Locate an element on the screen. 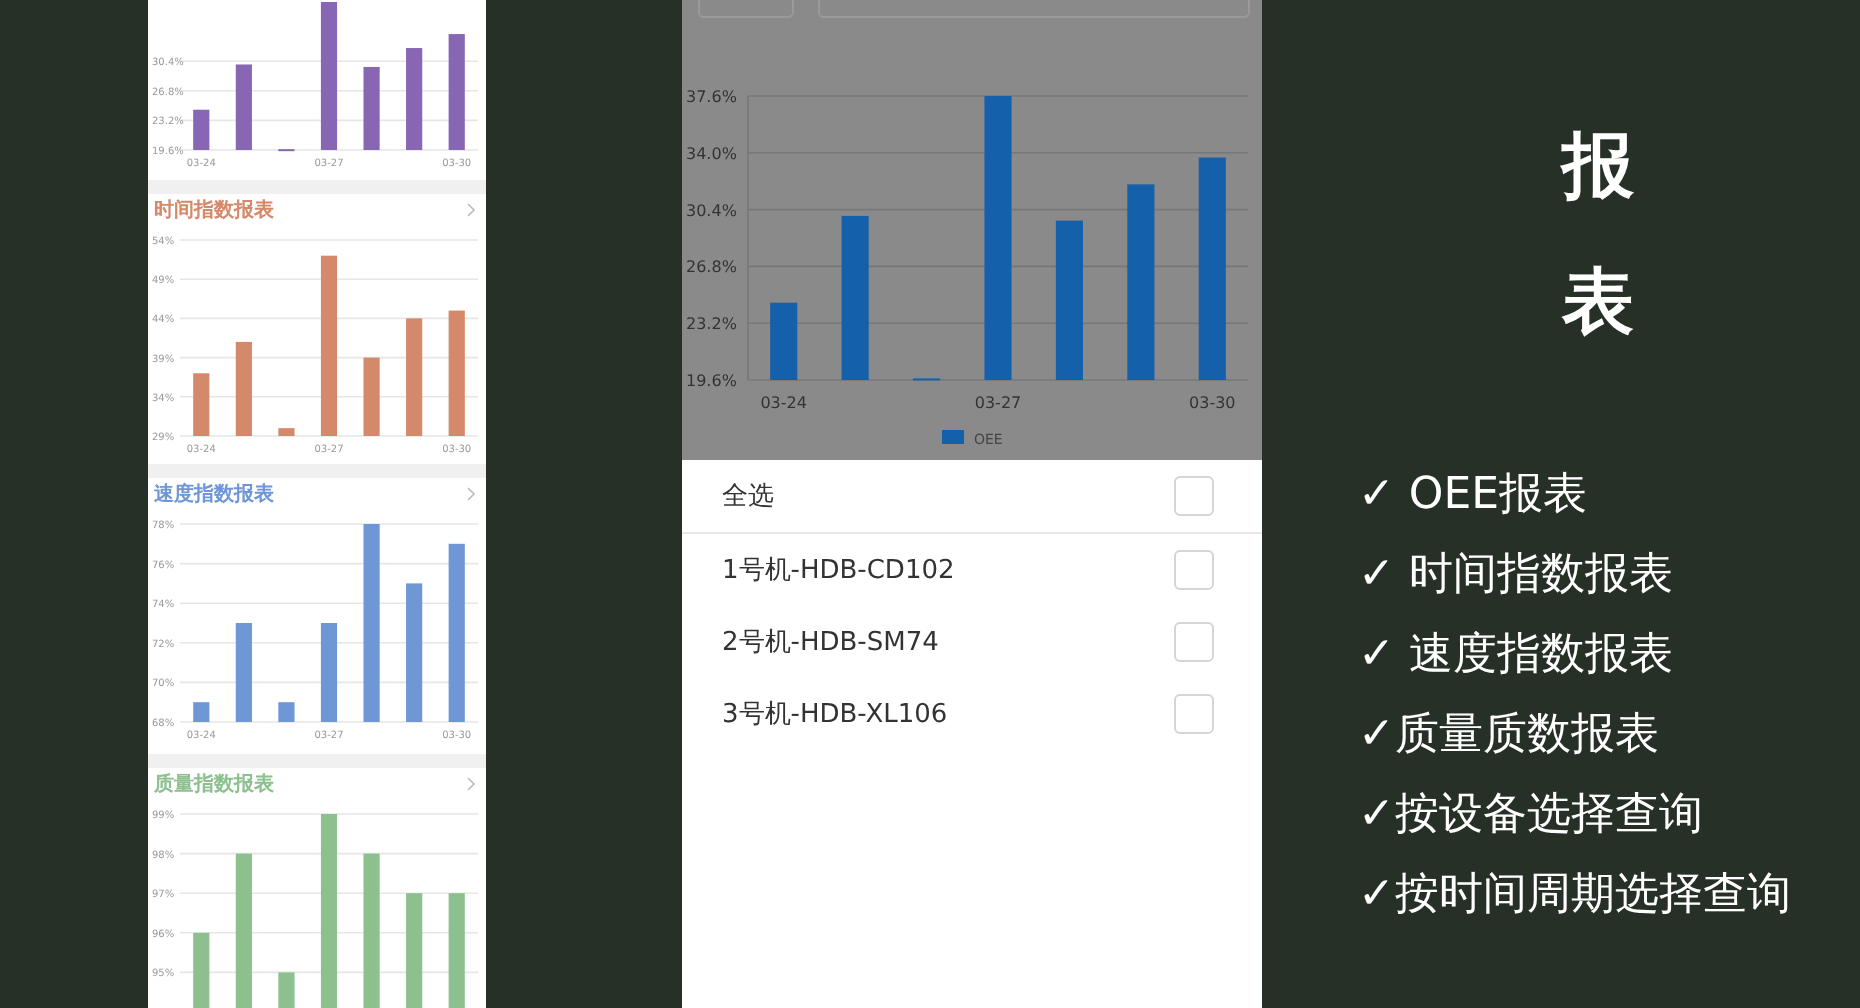  axis-label: 23.2% is located at coordinates (711, 324).